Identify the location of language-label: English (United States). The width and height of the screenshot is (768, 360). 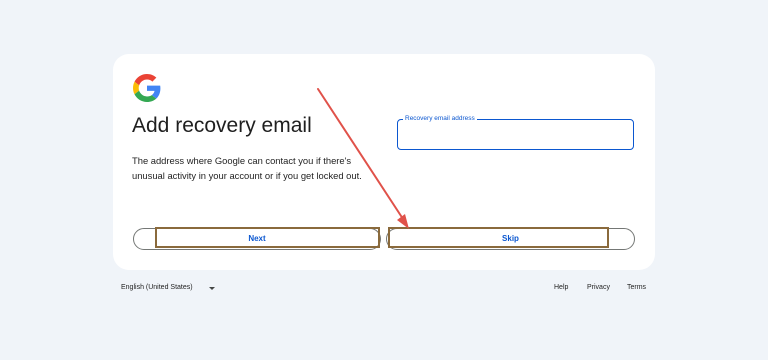
(157, 287).